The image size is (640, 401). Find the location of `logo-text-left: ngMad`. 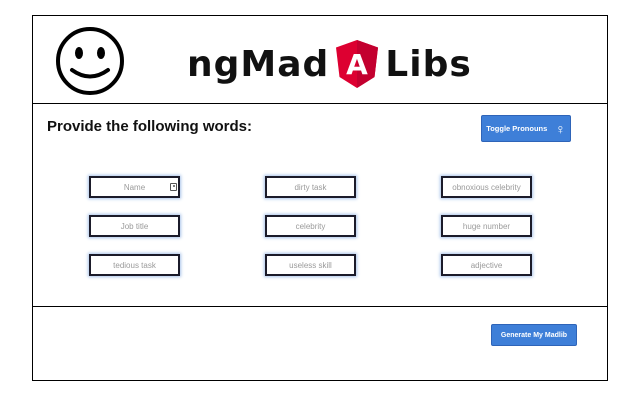

logo-text-left: ngMad is located at coordinates (258, 64).